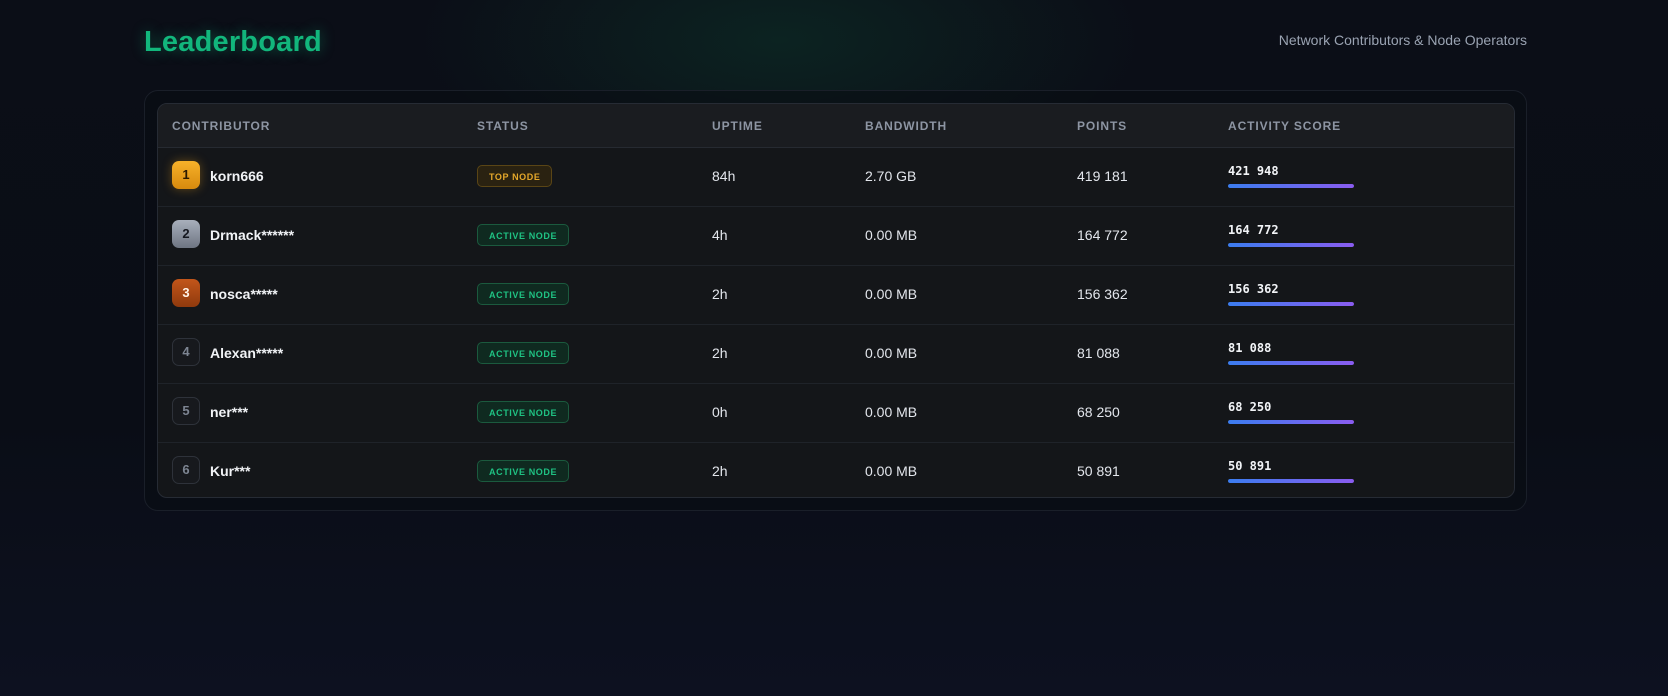 This screenshot has height=696, width=1668. Describe the element at coordinates (237, 176) in the screenshot. I see `contributor-name: korn666` at that location.